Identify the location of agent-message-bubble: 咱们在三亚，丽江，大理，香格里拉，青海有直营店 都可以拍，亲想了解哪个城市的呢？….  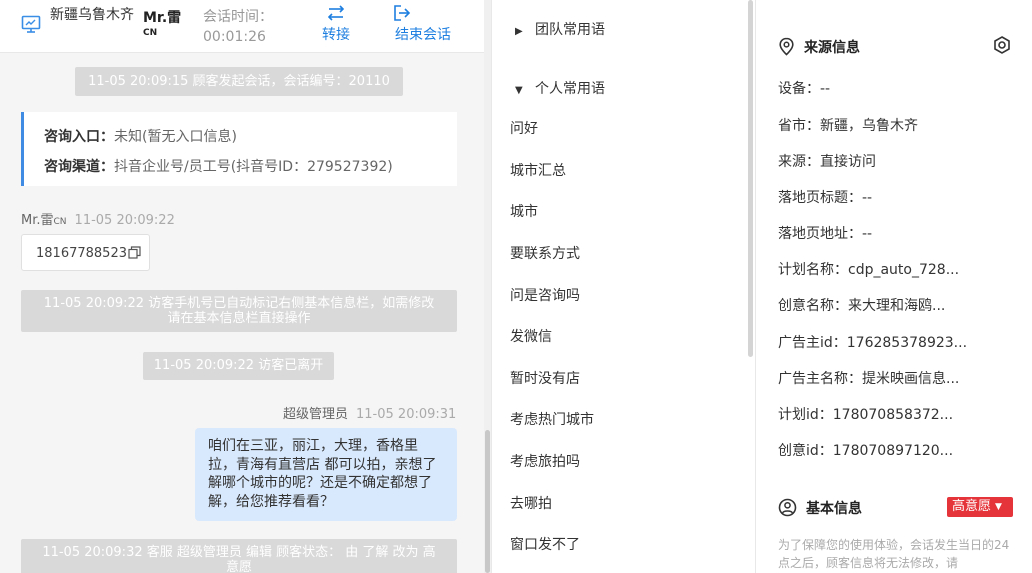
(326, 474).